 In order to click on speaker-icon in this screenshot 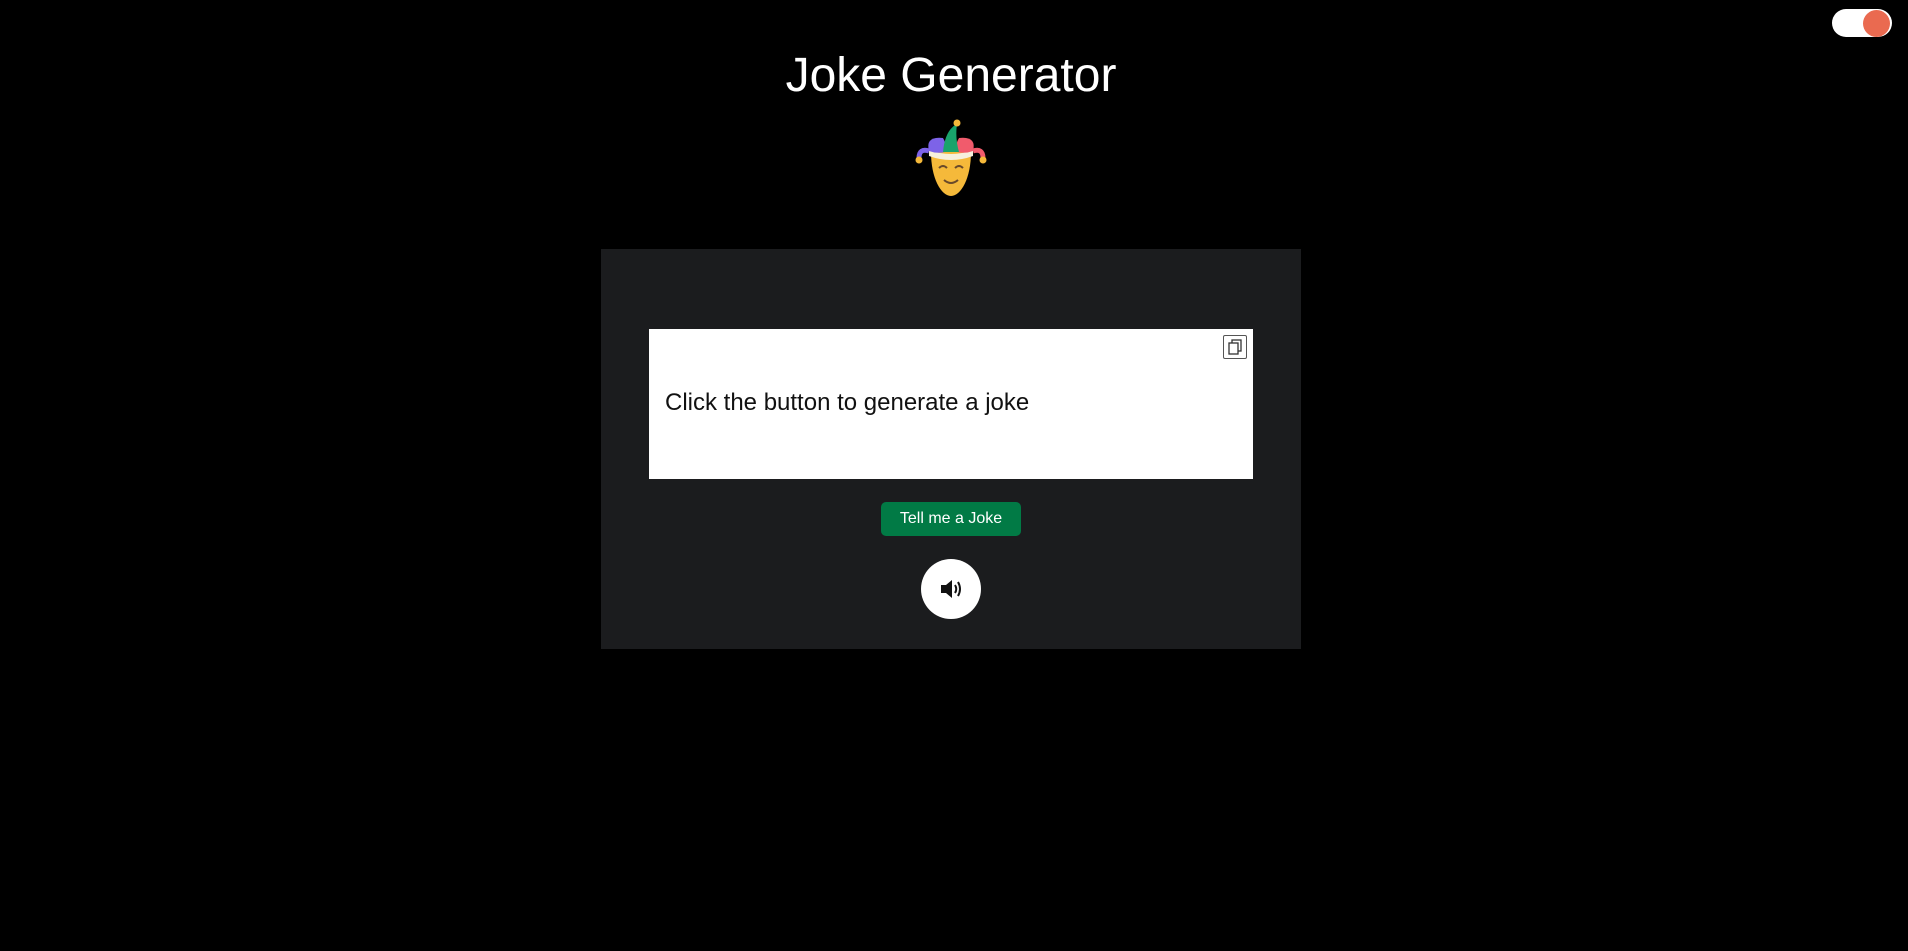, I will do `click(951, 589)`.